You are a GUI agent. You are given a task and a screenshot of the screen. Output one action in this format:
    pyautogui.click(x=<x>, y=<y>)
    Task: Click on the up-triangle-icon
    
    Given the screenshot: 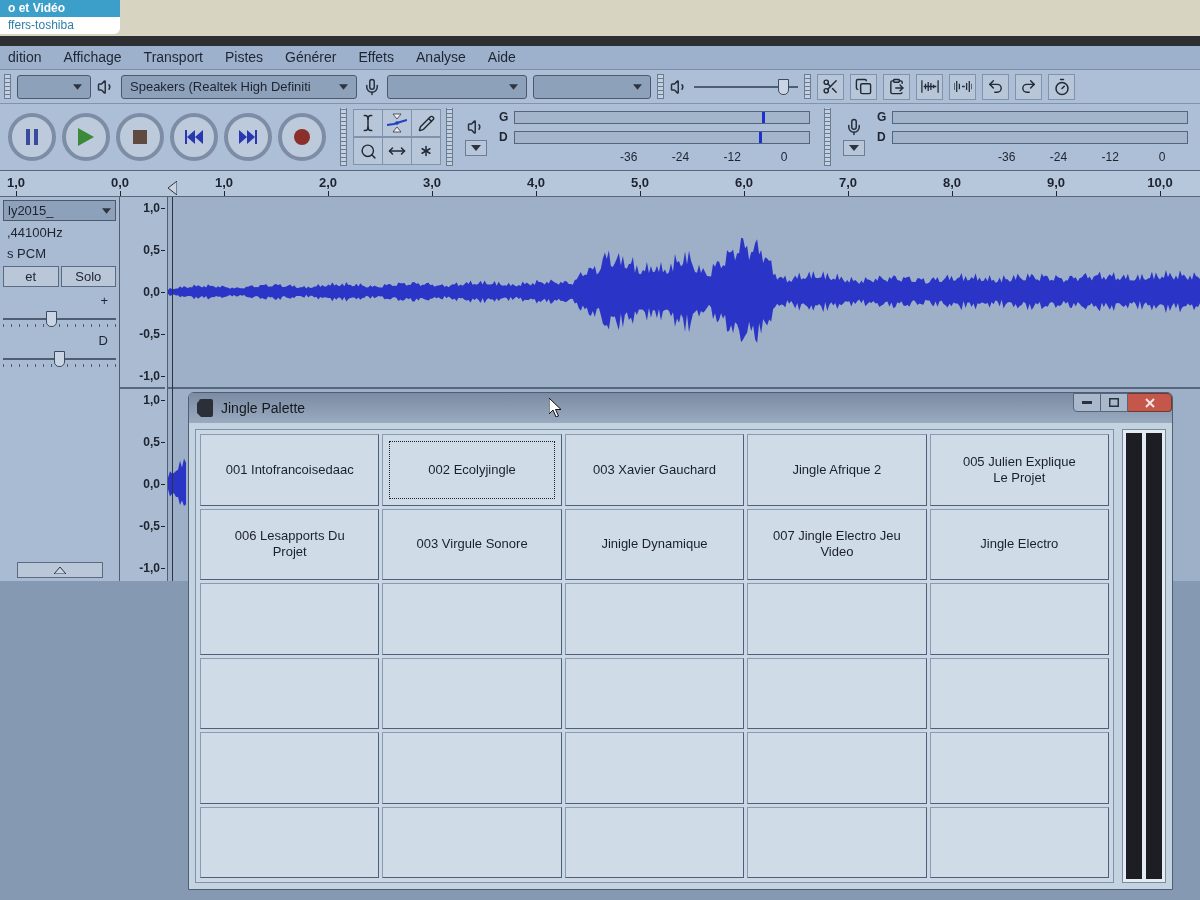 What is the action you would take?
    pyautogui.click(x=59, y=570)
    